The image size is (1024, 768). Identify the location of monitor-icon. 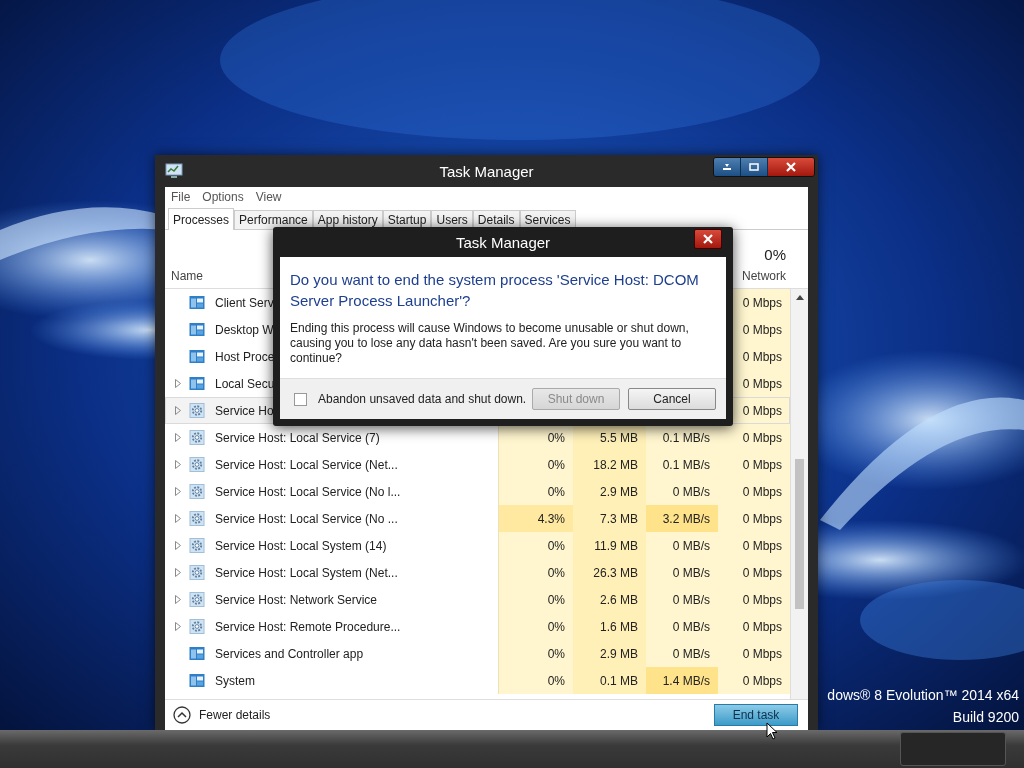
(174, 171).